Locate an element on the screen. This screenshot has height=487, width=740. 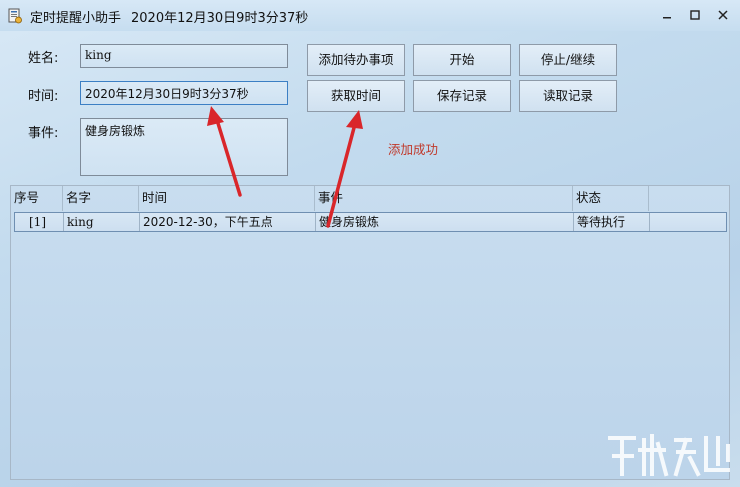
row-time: 2020-12-30，下午五点 is located at coordinates (228, 222).